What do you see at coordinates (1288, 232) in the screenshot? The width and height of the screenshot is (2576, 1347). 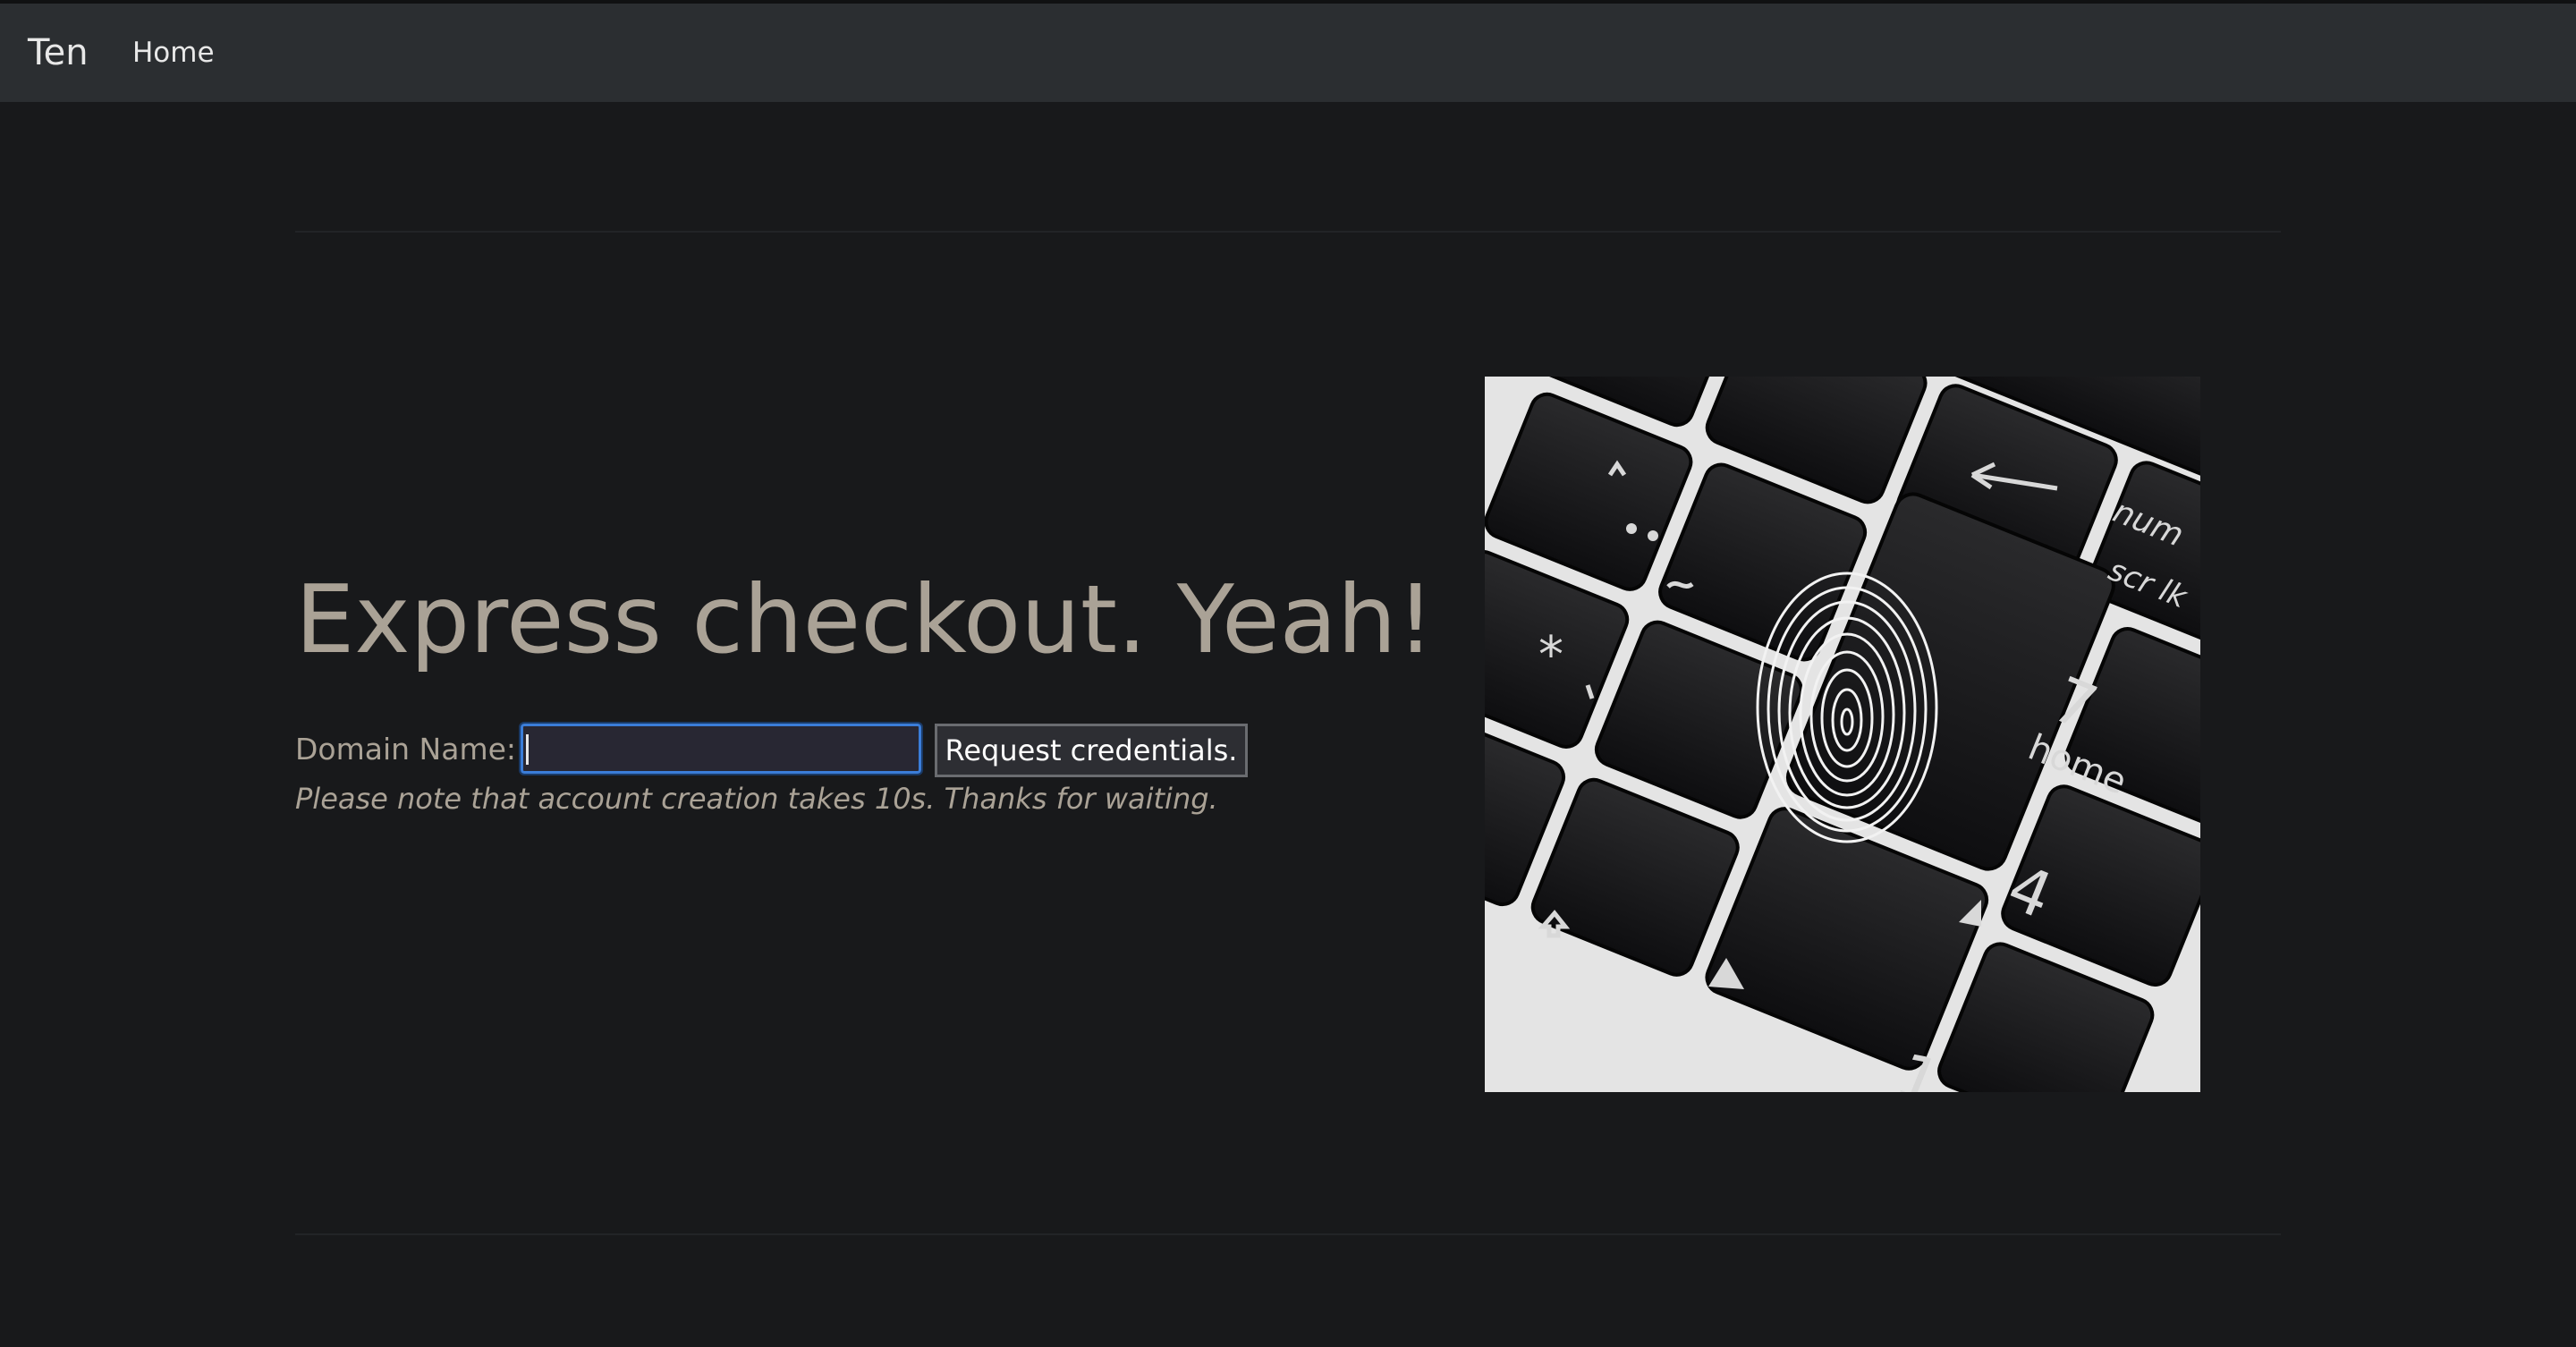 I see `divider-top` at bounding box center [1288, 232].